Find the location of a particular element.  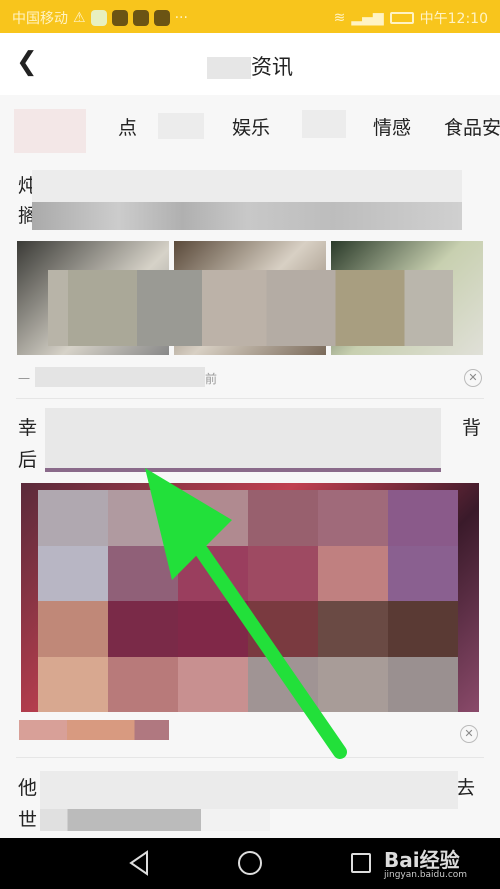

watermark-url: jingyan.baidu.com is located at coordinates (426, 875).